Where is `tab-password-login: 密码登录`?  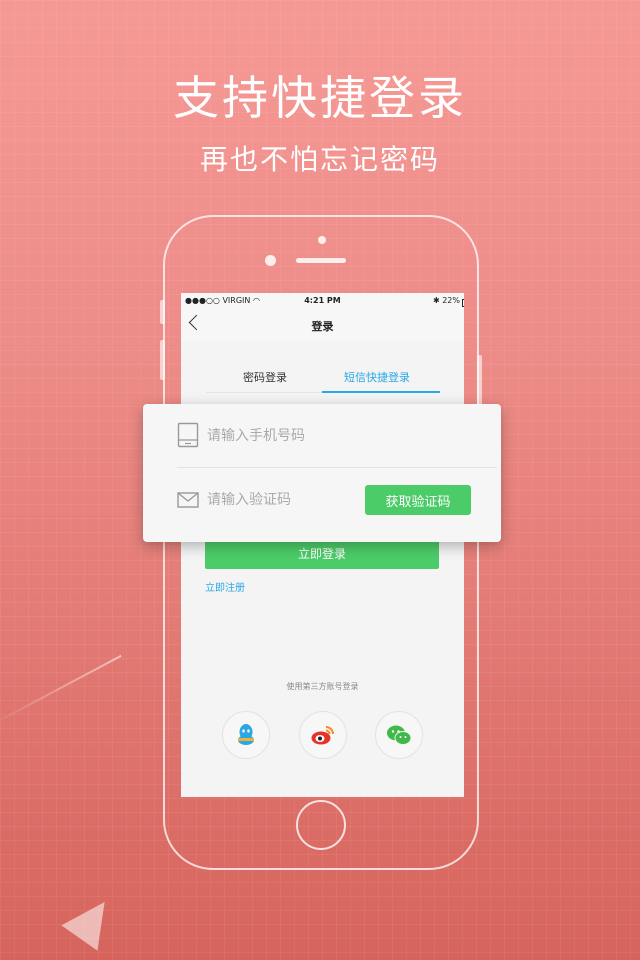
tab-password-login: 密码登录 is located at coordinates (265, 377).